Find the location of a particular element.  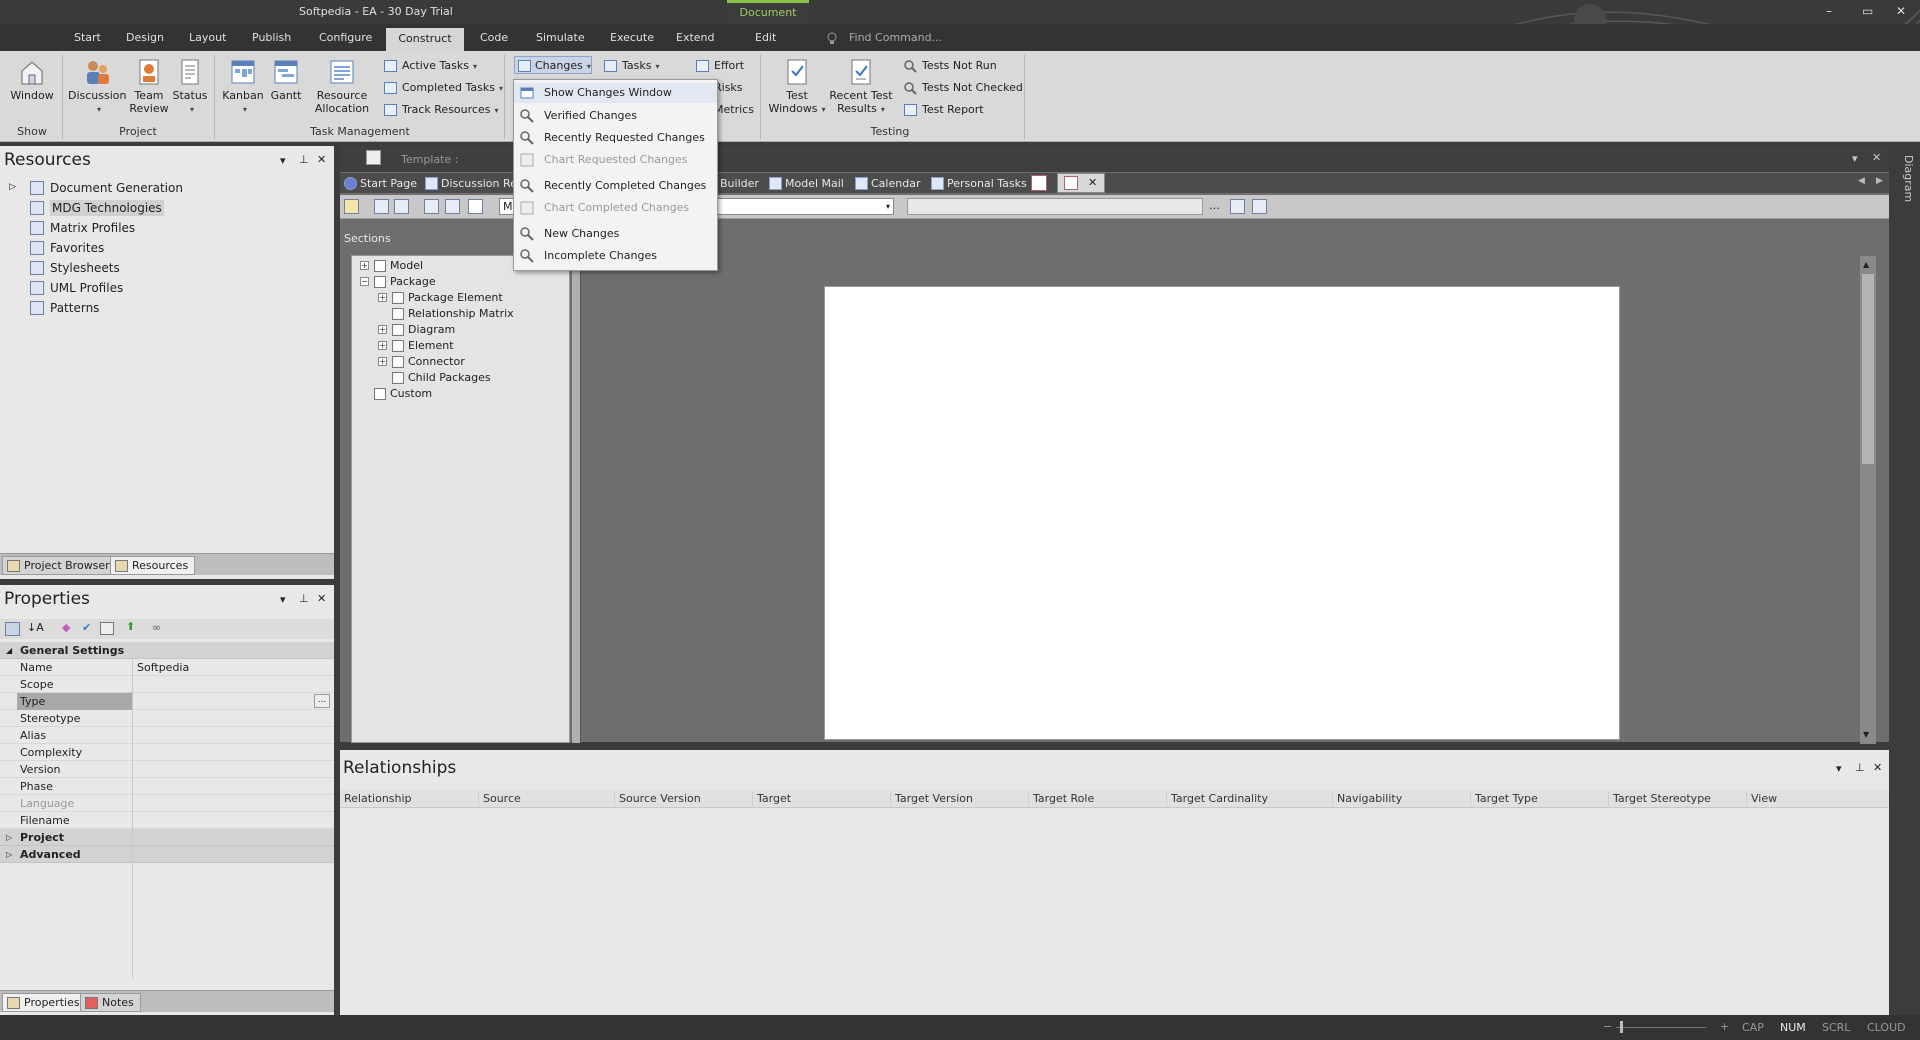

save-icon is located at coordinates (381, 206).